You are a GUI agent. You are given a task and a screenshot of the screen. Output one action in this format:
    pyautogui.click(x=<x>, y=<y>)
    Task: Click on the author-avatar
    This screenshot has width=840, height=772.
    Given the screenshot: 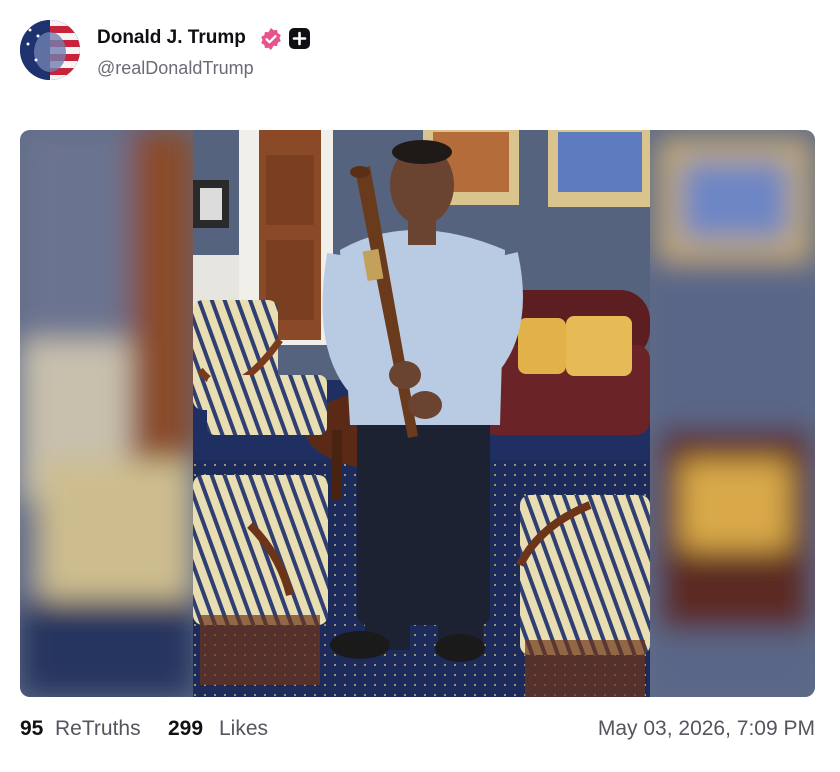 What is the action you would take?
    pyautogui.click(x=50, y=50)
    